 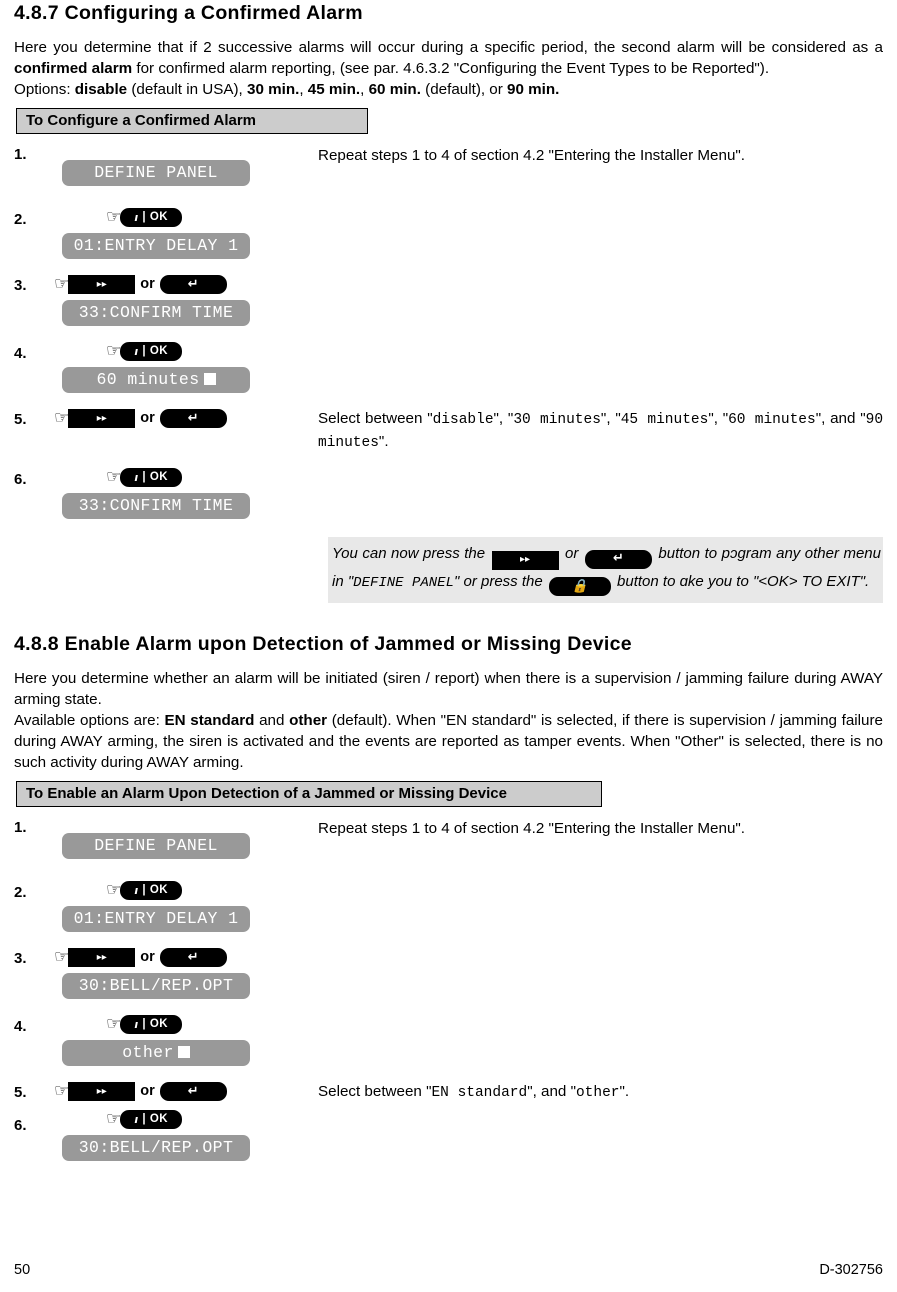 I want to click on option-45min: 45 min., so click(x=334, y=89).